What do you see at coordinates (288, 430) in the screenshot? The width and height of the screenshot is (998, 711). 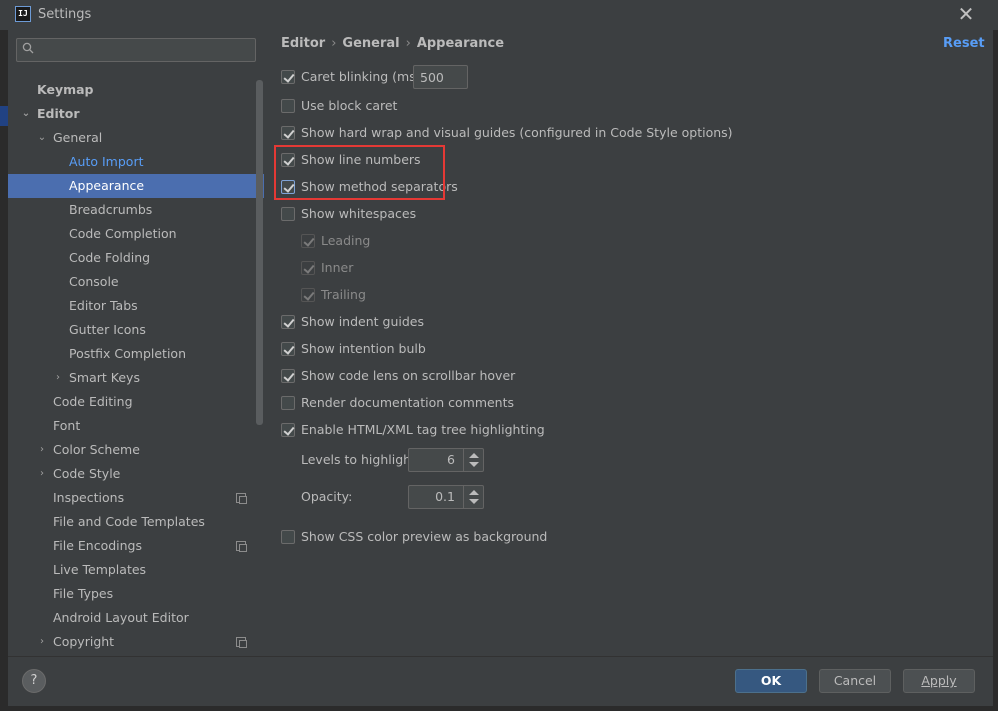 I see `tag-tree-checkbox` at bounding box center [288, 430].